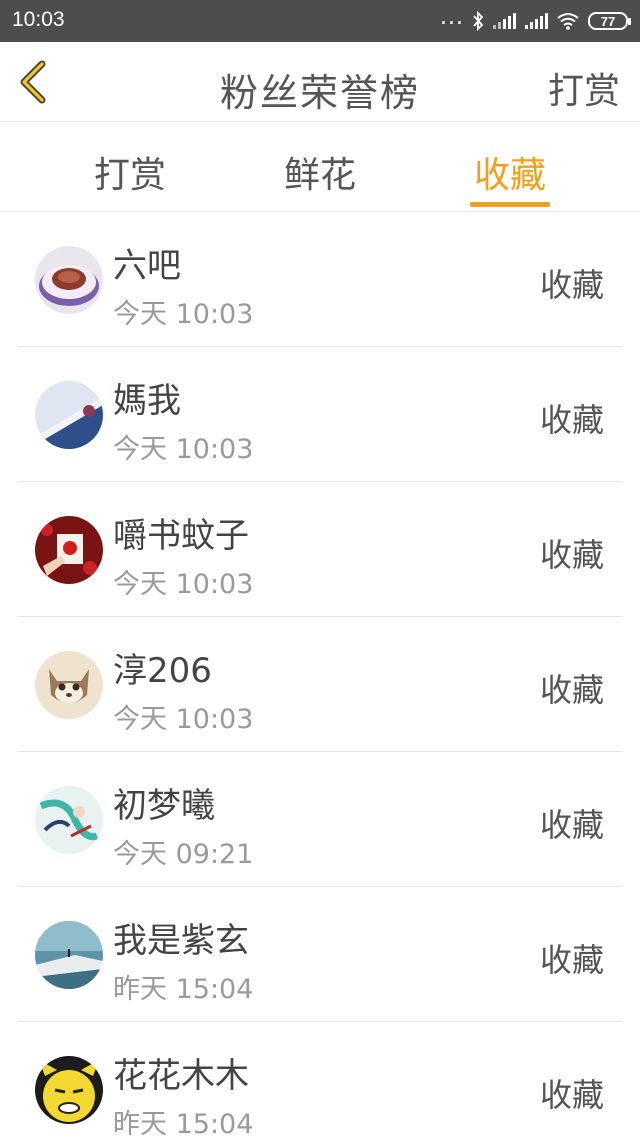  I want to click on reward-button: 打赏, so click(584, 88).